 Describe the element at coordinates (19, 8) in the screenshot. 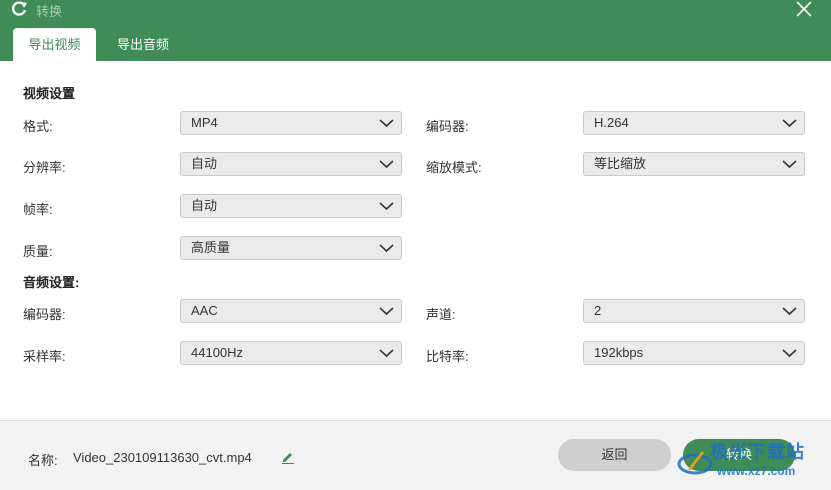

I see `refresh-icon` at that location.